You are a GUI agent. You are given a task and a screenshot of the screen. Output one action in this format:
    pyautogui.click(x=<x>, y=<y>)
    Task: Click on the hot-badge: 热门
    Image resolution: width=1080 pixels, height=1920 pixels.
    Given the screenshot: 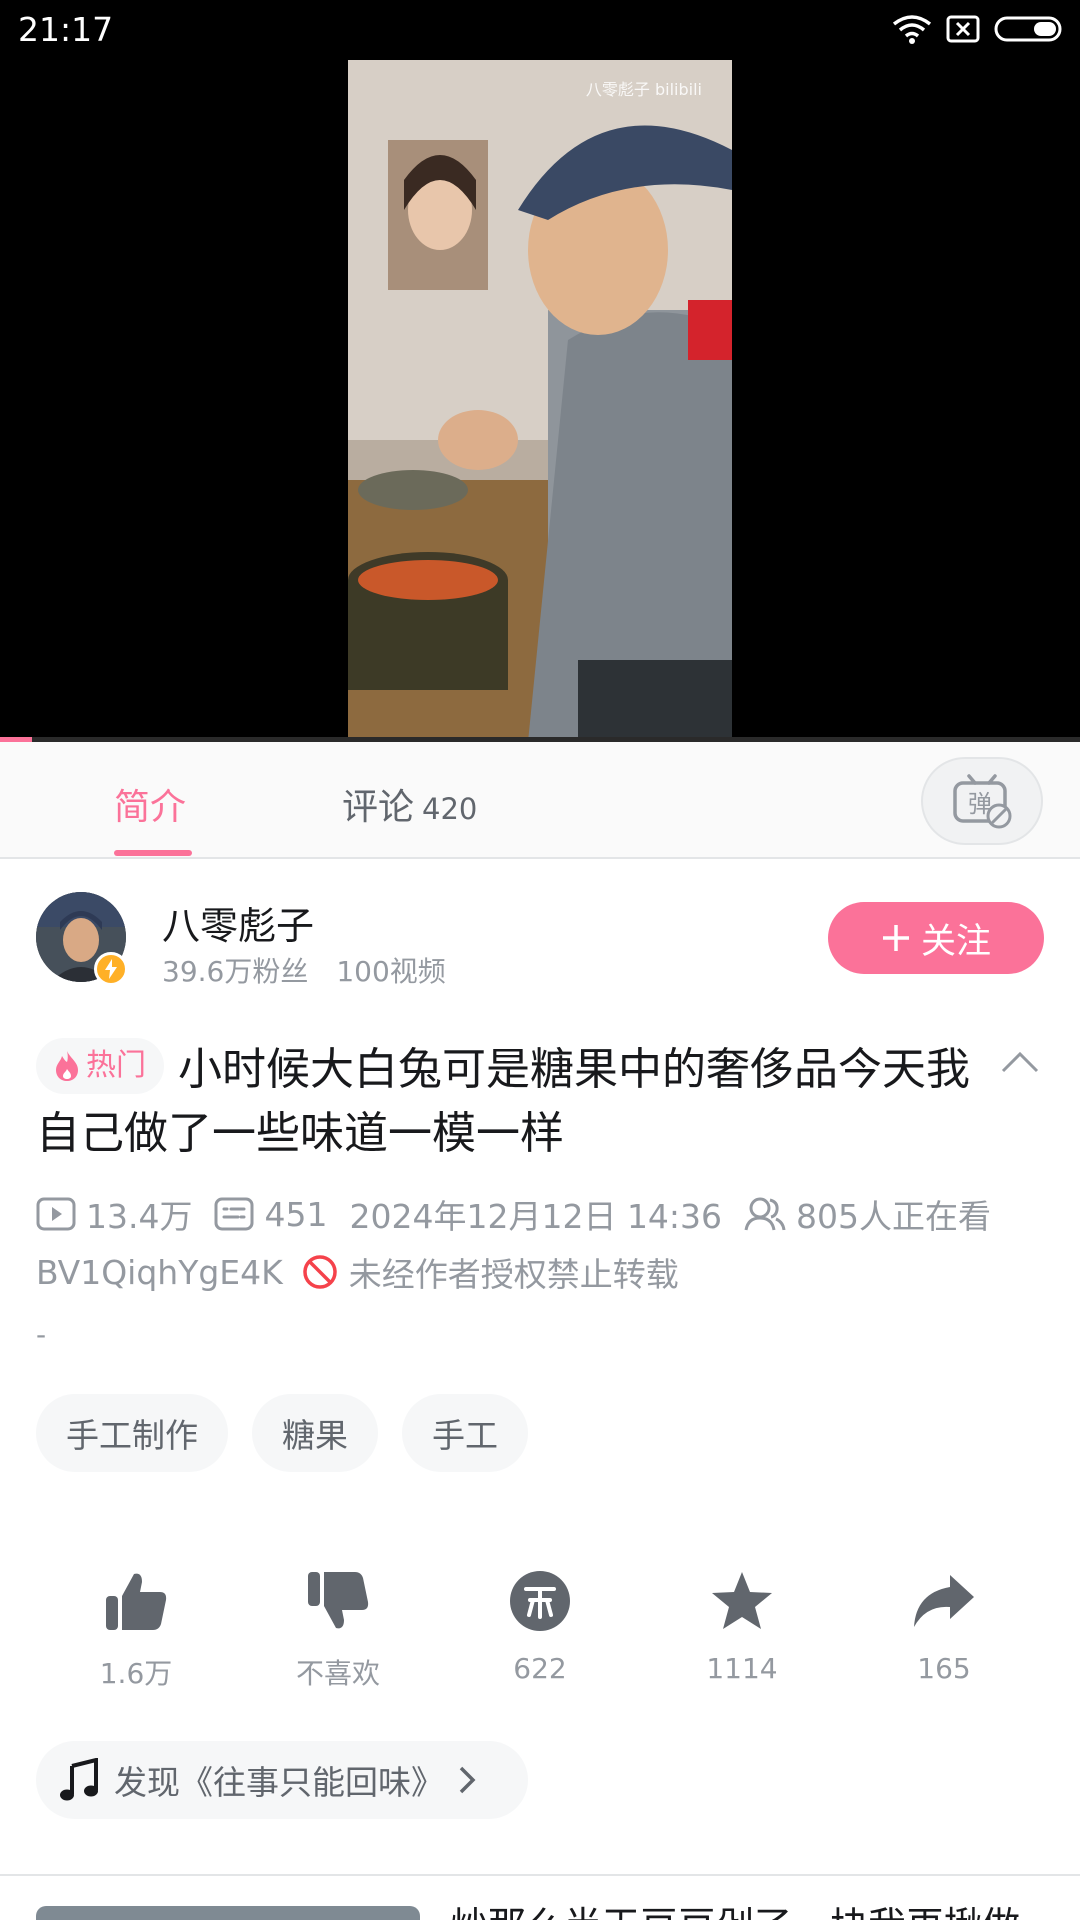 What is the action you would take?
    pyautogui.click(x=100, y=1066)
    